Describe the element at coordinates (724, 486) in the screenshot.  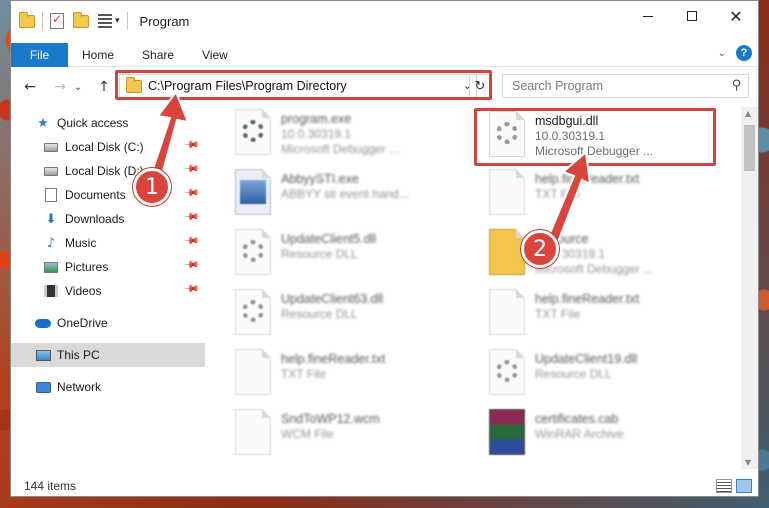
I see `details-view-icon` at that location.